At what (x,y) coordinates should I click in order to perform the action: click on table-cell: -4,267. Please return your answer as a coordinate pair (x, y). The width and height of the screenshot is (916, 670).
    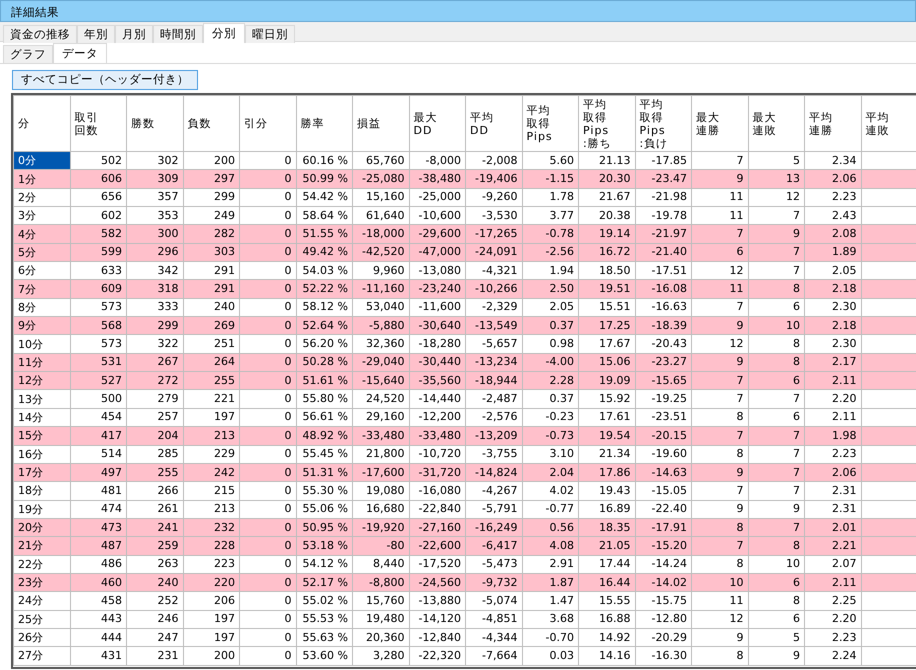
    Looking at the image, I should click on (494, 491).